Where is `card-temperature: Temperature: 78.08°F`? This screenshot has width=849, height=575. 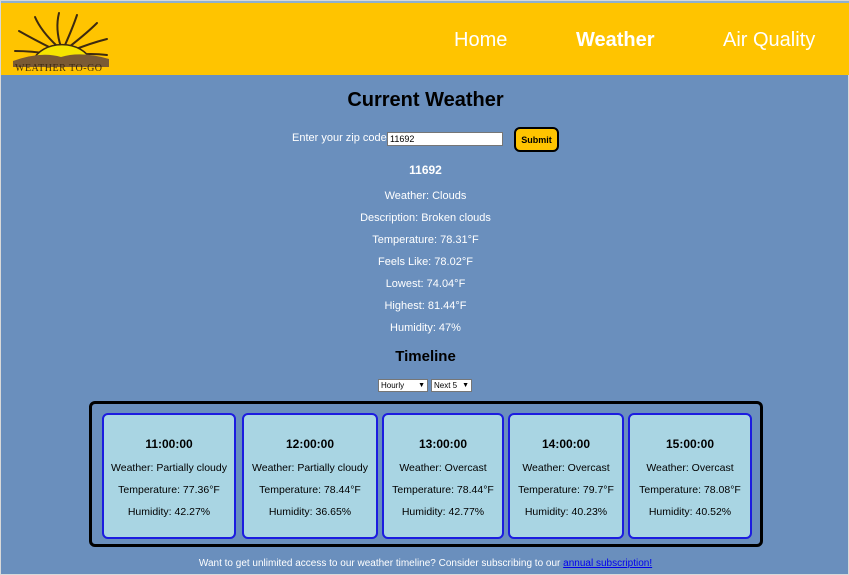
card-temperature: Temperature: 78.08°F is located at coordinates (690, 490).